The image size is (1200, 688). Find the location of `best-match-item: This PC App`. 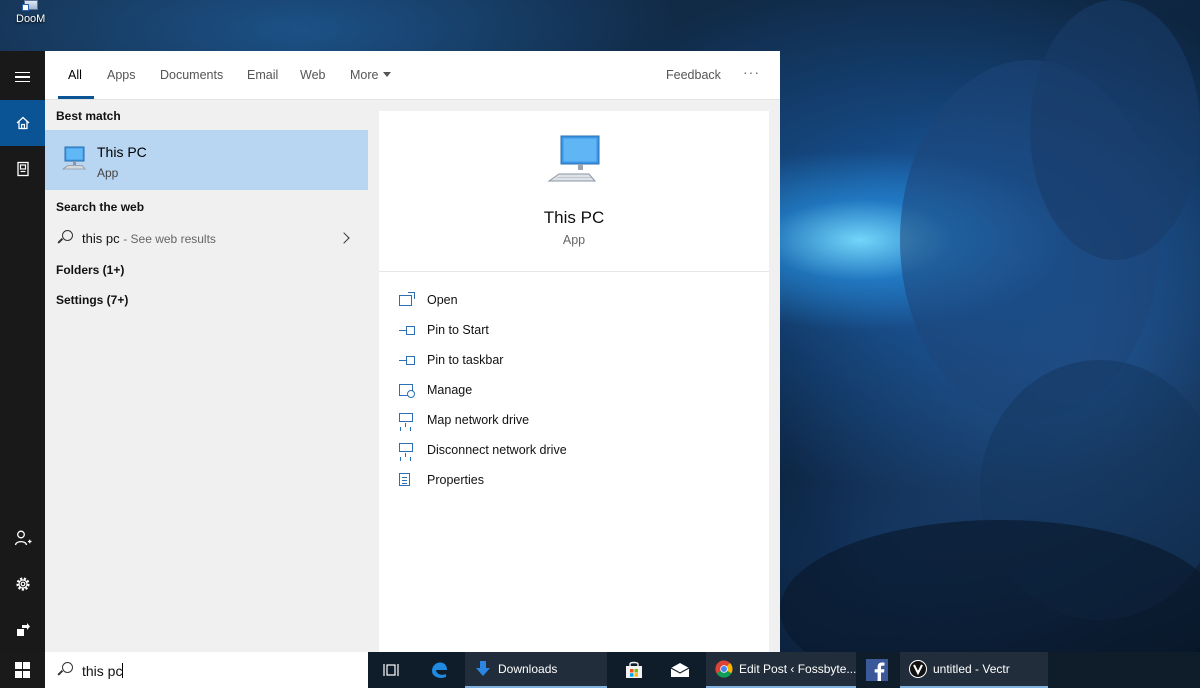

best-match-item: This PC App is located at coordinates (206, 160).